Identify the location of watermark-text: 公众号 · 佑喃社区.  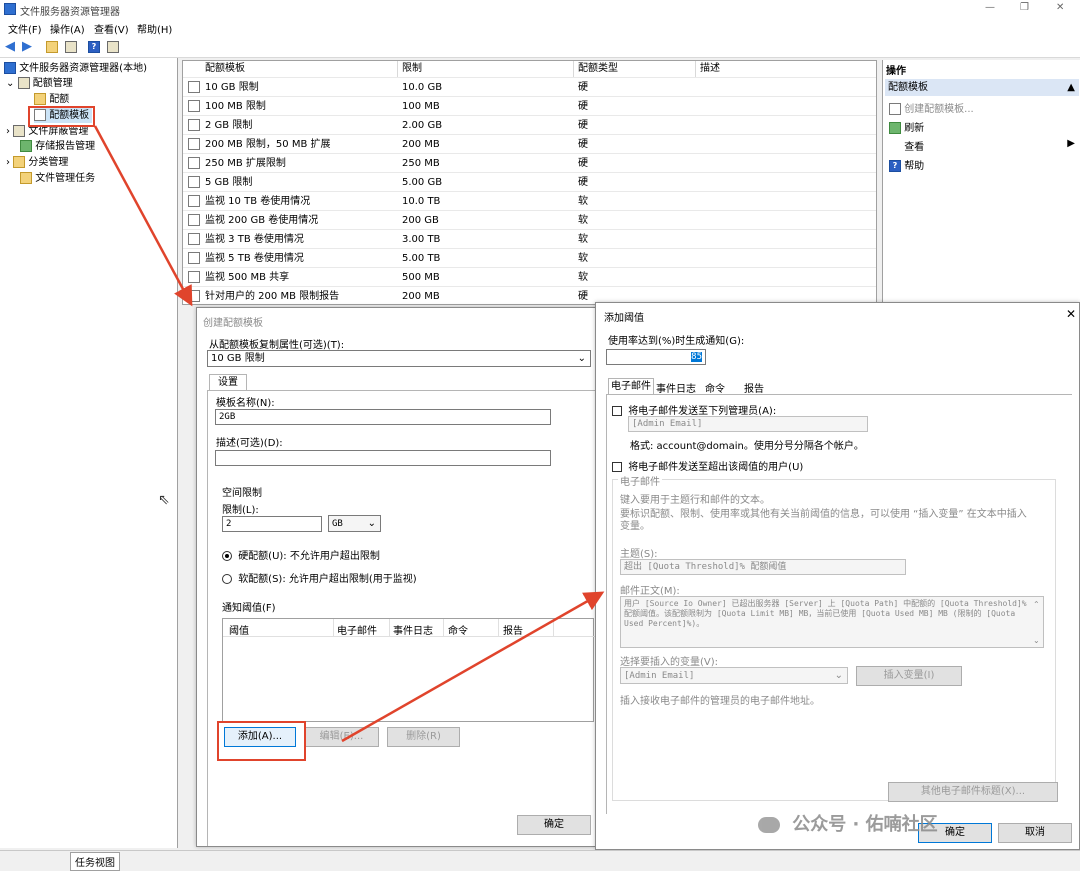
(865, 824).